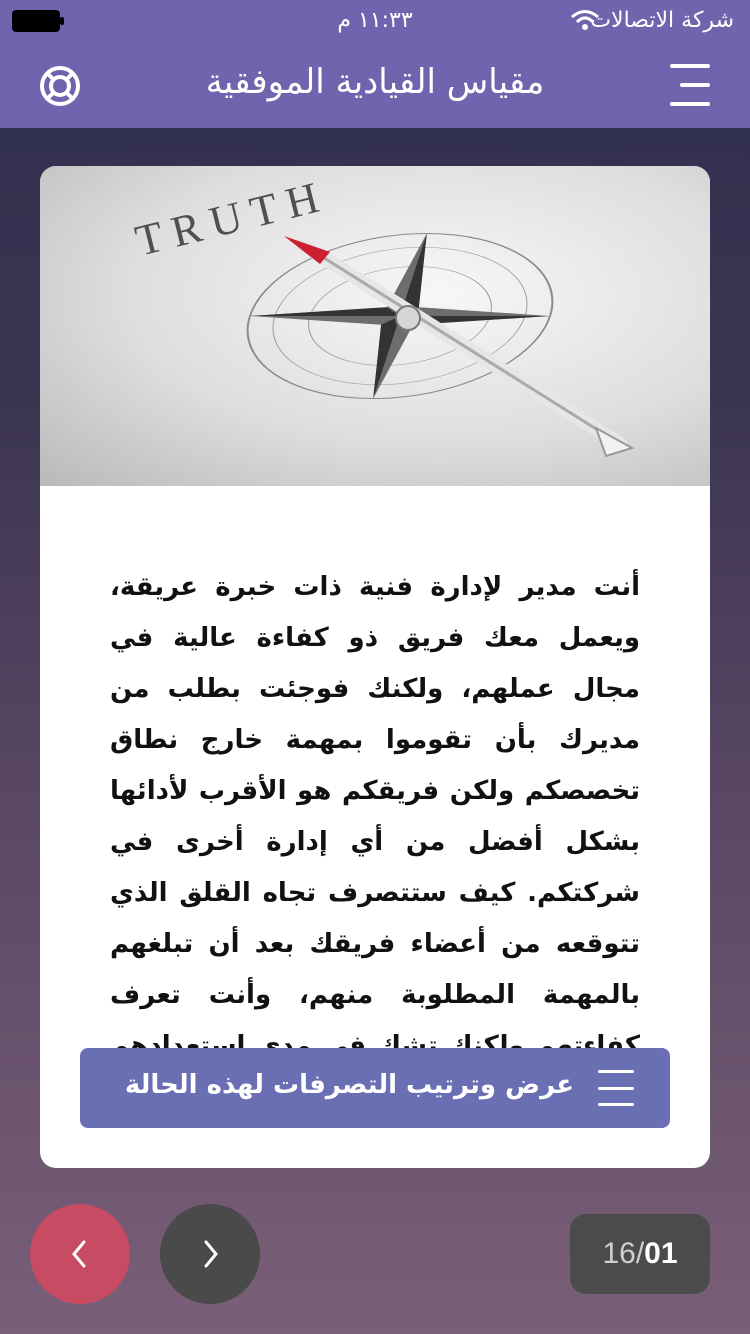  I want to click on header: مقياس القيادية الموفقية, so click(375, 84).